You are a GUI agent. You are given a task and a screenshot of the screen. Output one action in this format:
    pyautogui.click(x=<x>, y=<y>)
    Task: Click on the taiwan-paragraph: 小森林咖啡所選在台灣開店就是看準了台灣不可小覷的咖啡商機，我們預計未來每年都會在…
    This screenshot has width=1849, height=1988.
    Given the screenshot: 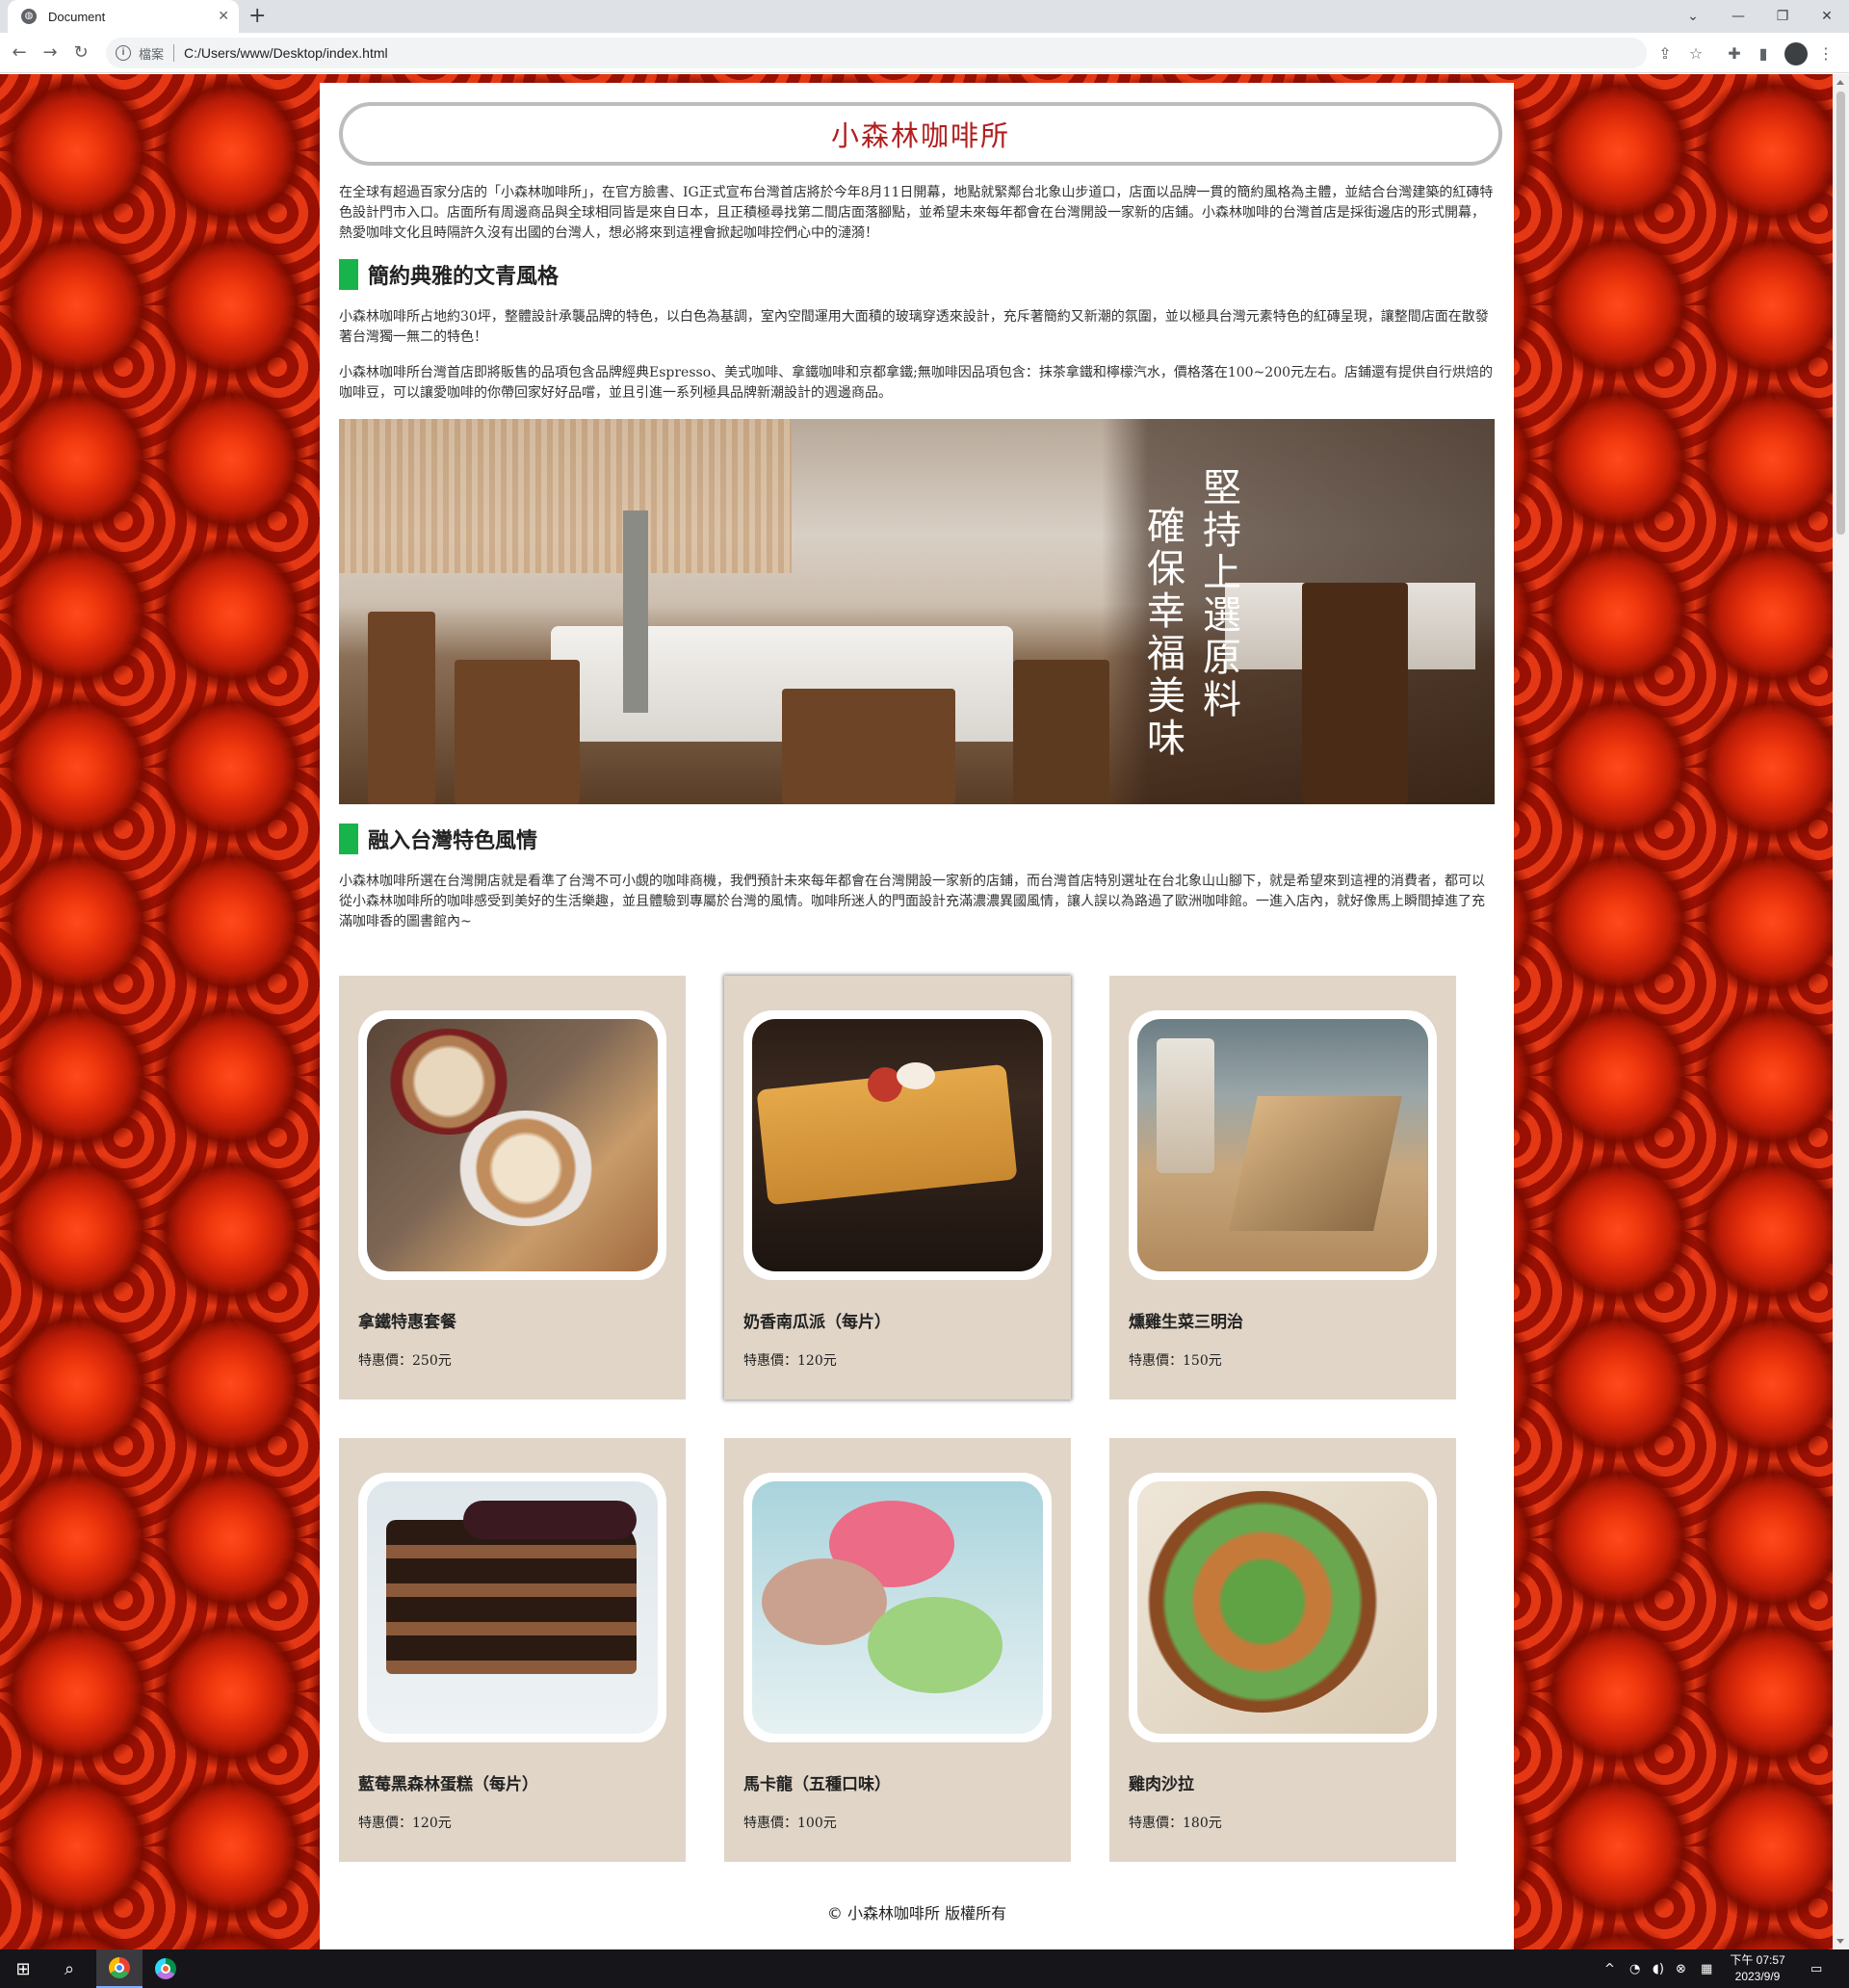 What is the action you would take?
    pyautogui.click(x=912, y=901)
    